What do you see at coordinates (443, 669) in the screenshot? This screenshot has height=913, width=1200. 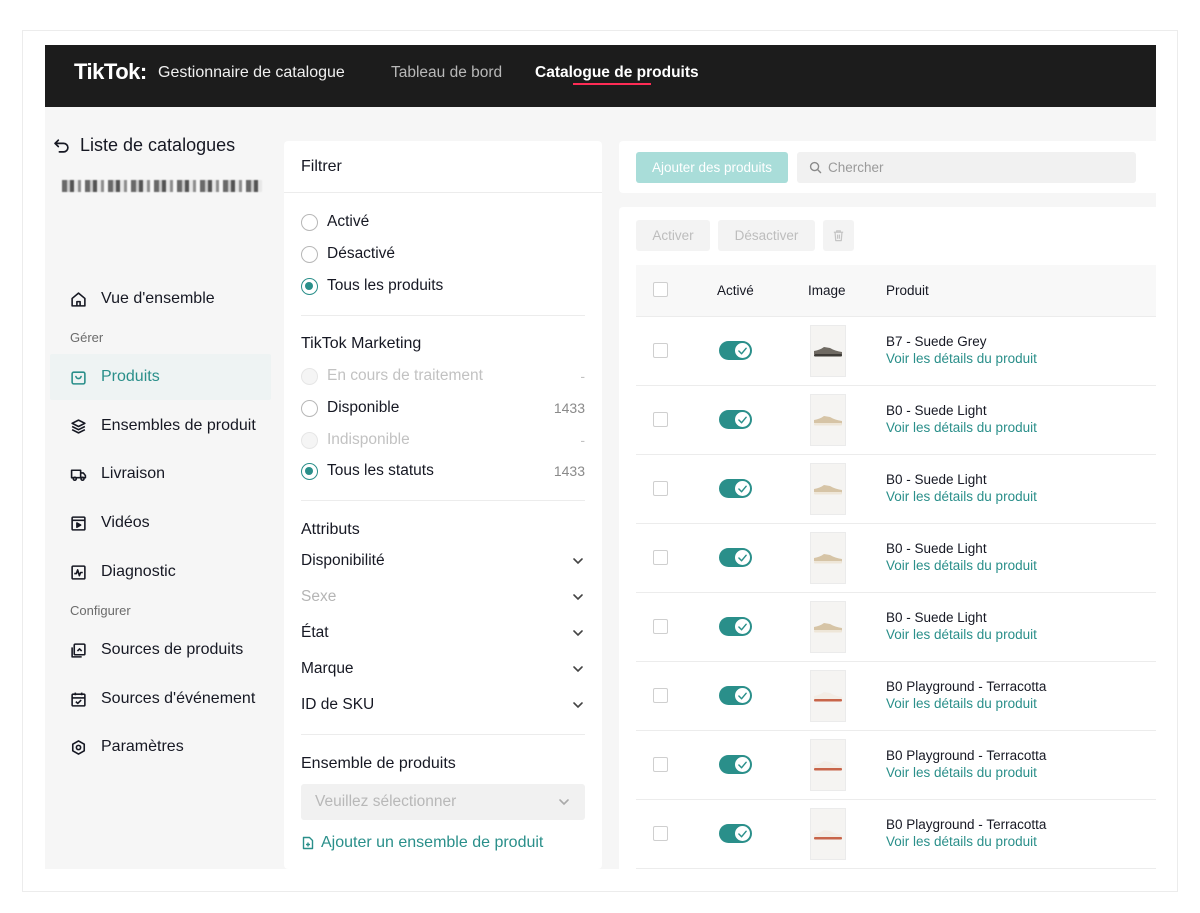 I see `attr-brand: Marque` at bounding box center [443, 669].